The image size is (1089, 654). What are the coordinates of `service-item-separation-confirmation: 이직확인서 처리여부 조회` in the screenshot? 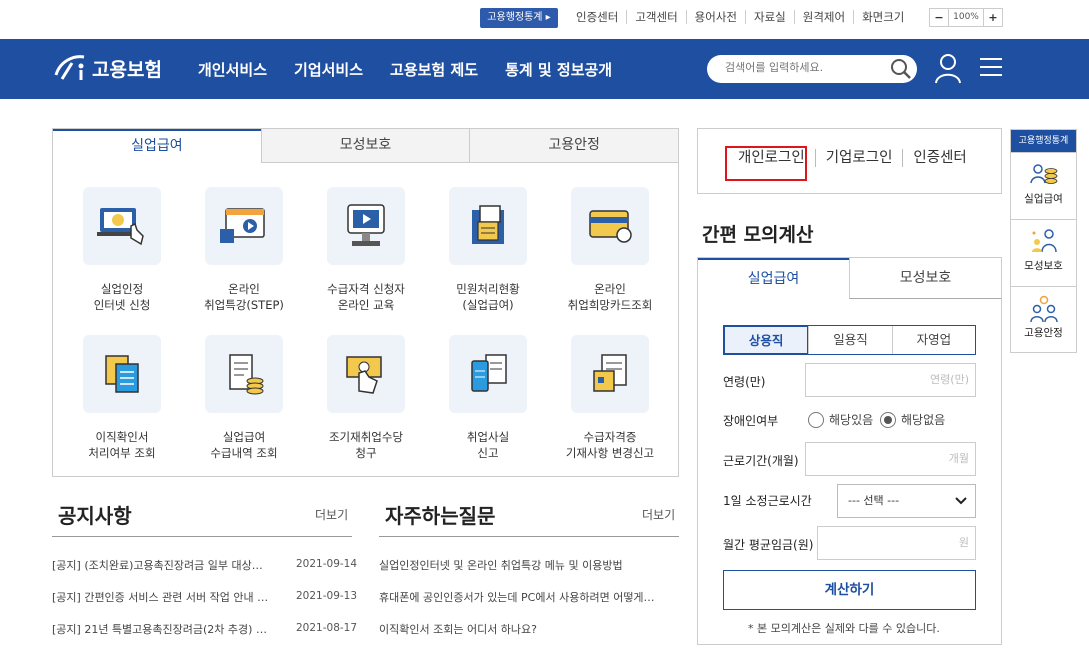 It's located at (122, 398).